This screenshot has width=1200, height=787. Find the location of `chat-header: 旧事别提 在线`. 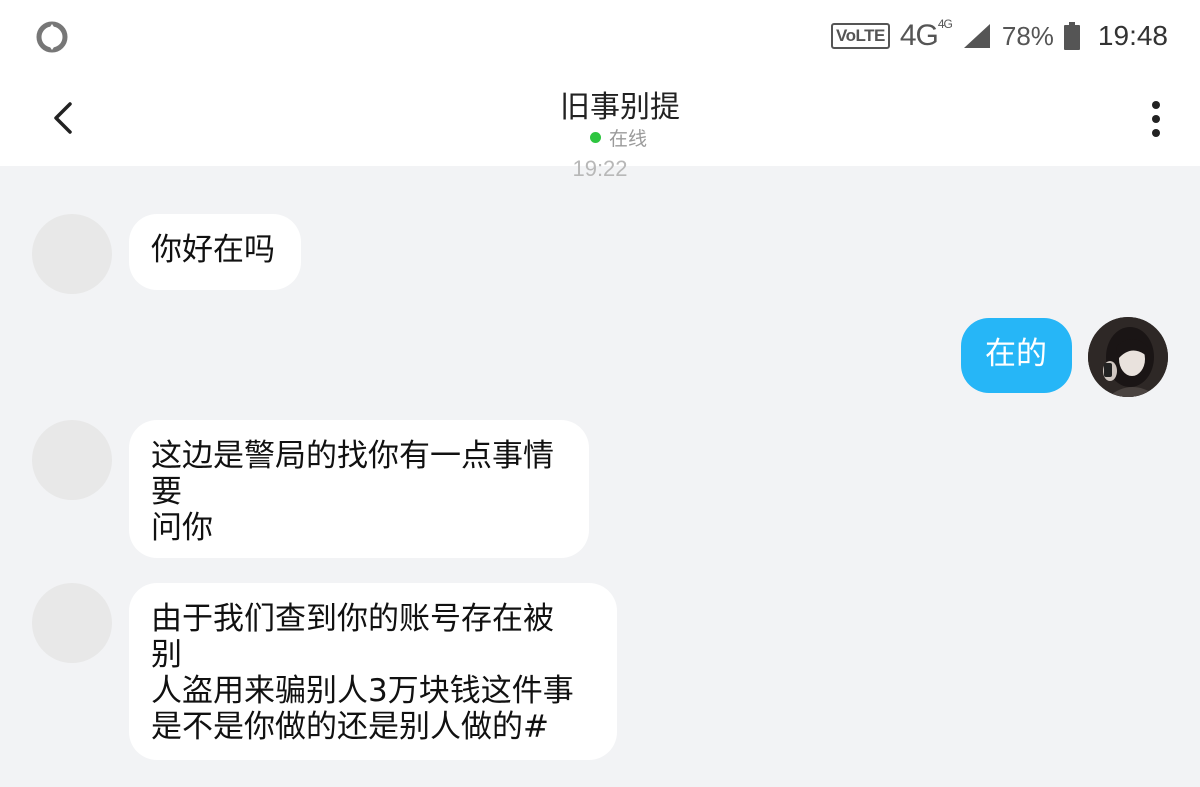

chat-header: 旧事别提 在线 is located at coordinates (600, 119).